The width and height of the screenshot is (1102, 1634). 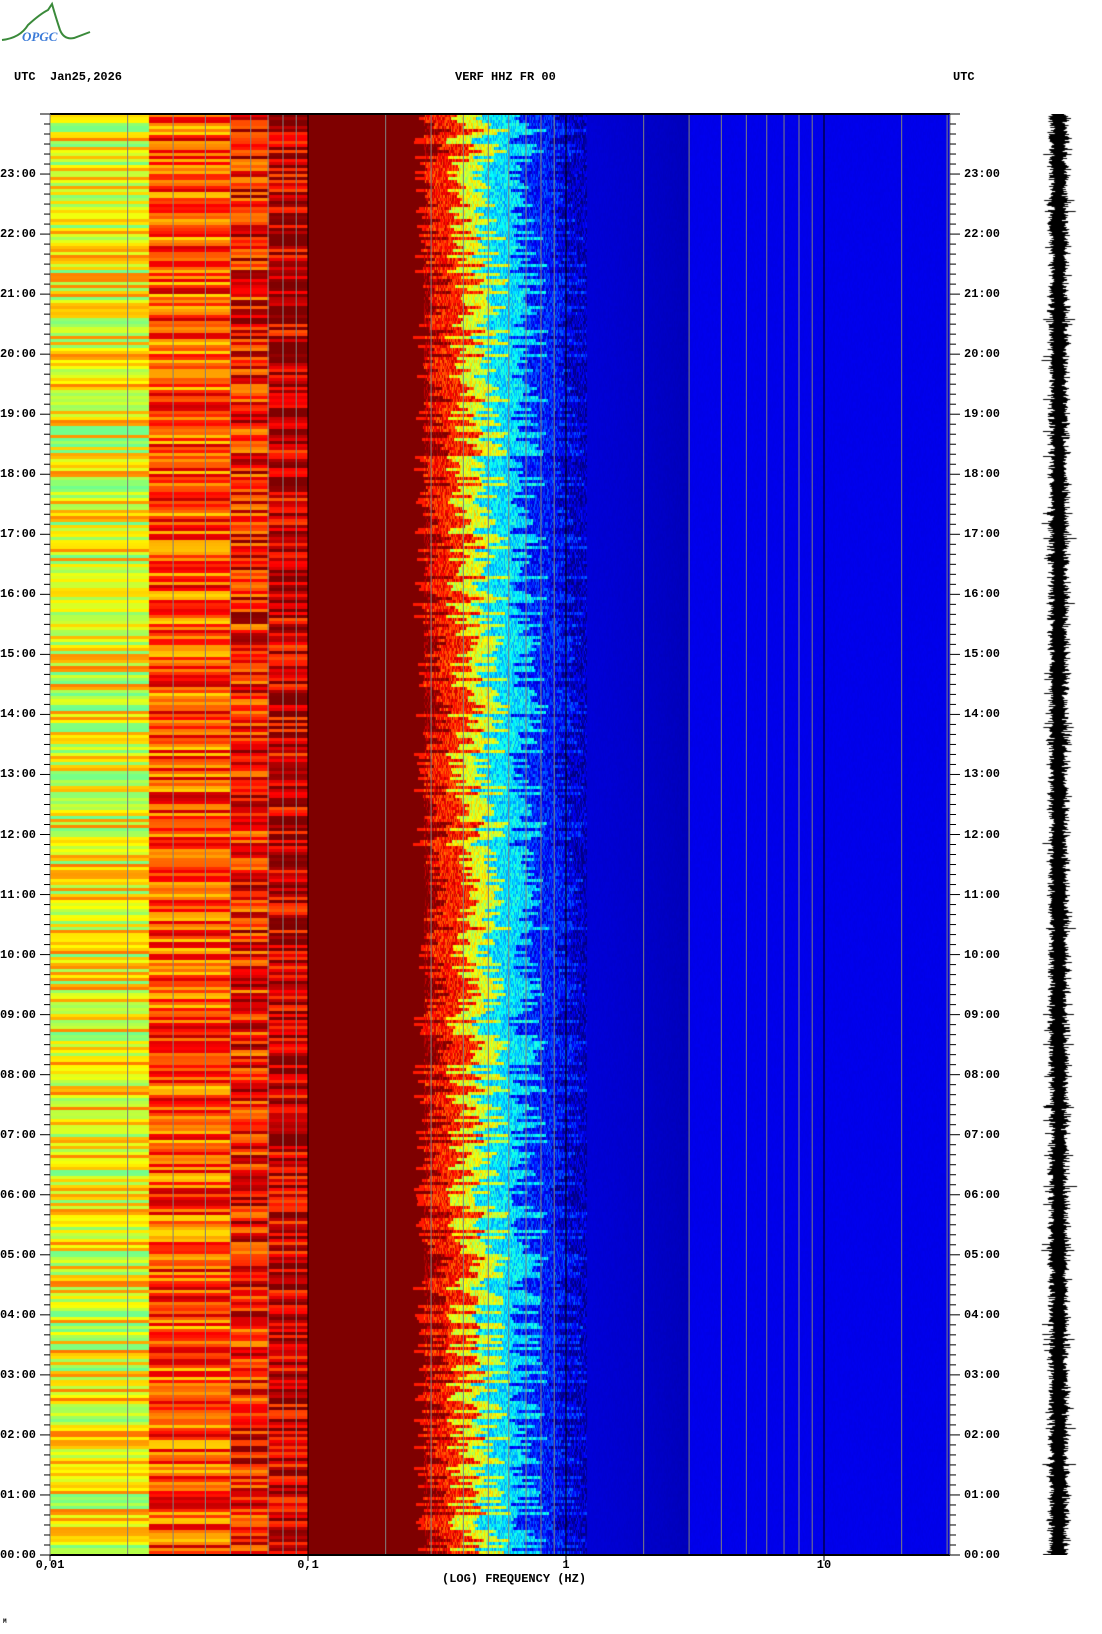 I want to click on y-tick-label-left: 23:00, so click(x=18, y=174).